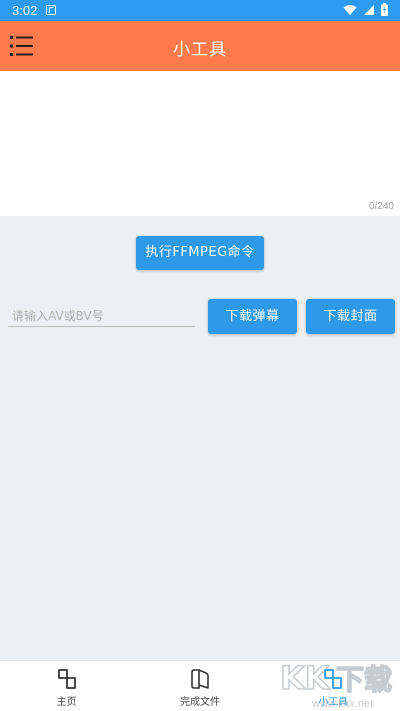 Image resolution: width=400 pixels, height=711 pixels. Describe the element at coordinates (381, 206) in the screenshot. I see `character-counter: 0/240` at that location.